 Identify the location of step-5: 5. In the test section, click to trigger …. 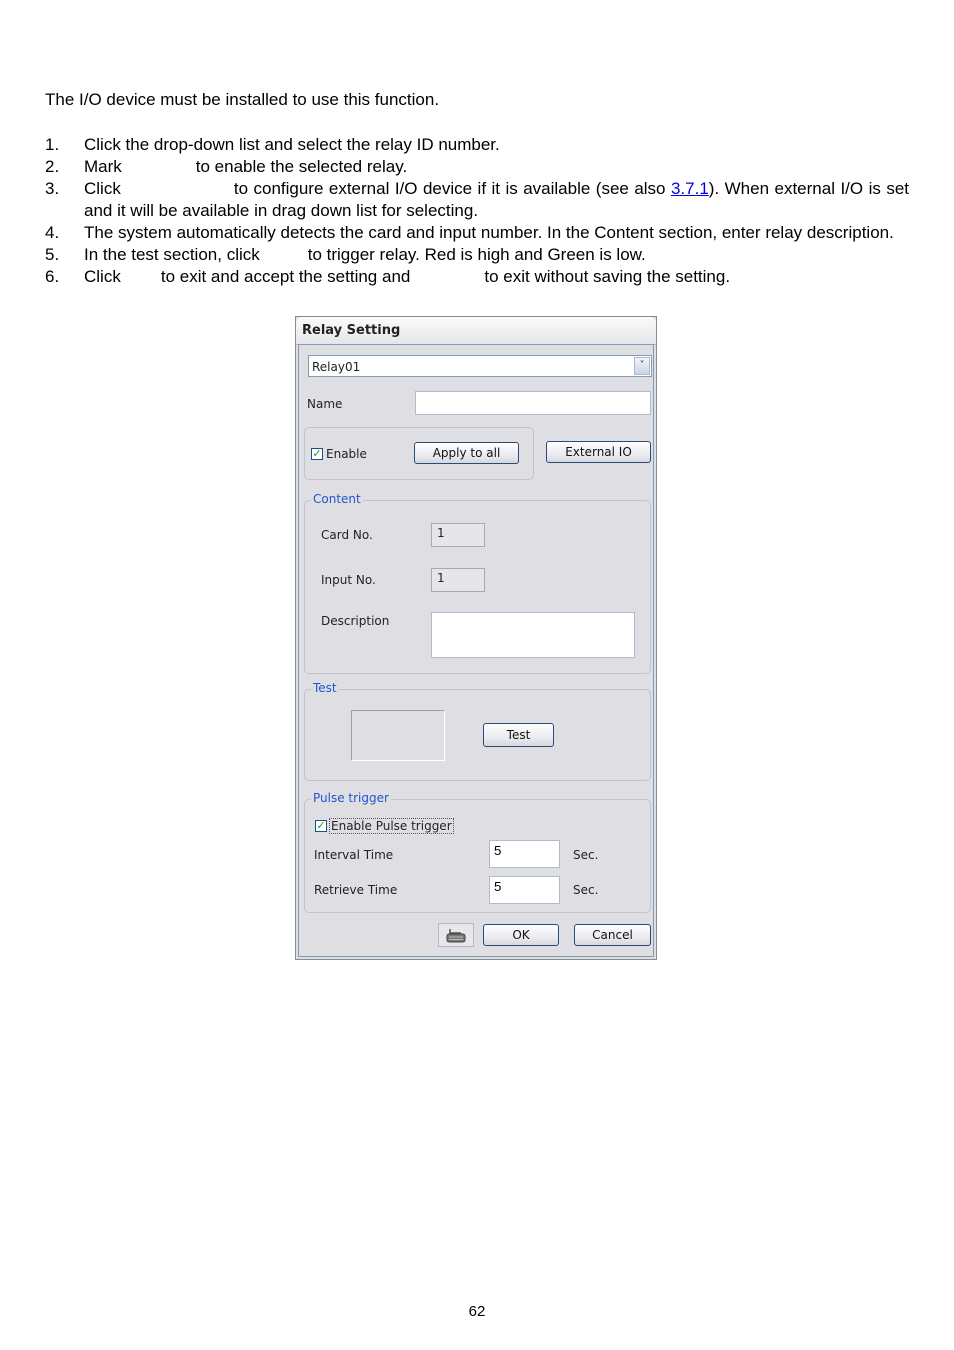
(477, 255).